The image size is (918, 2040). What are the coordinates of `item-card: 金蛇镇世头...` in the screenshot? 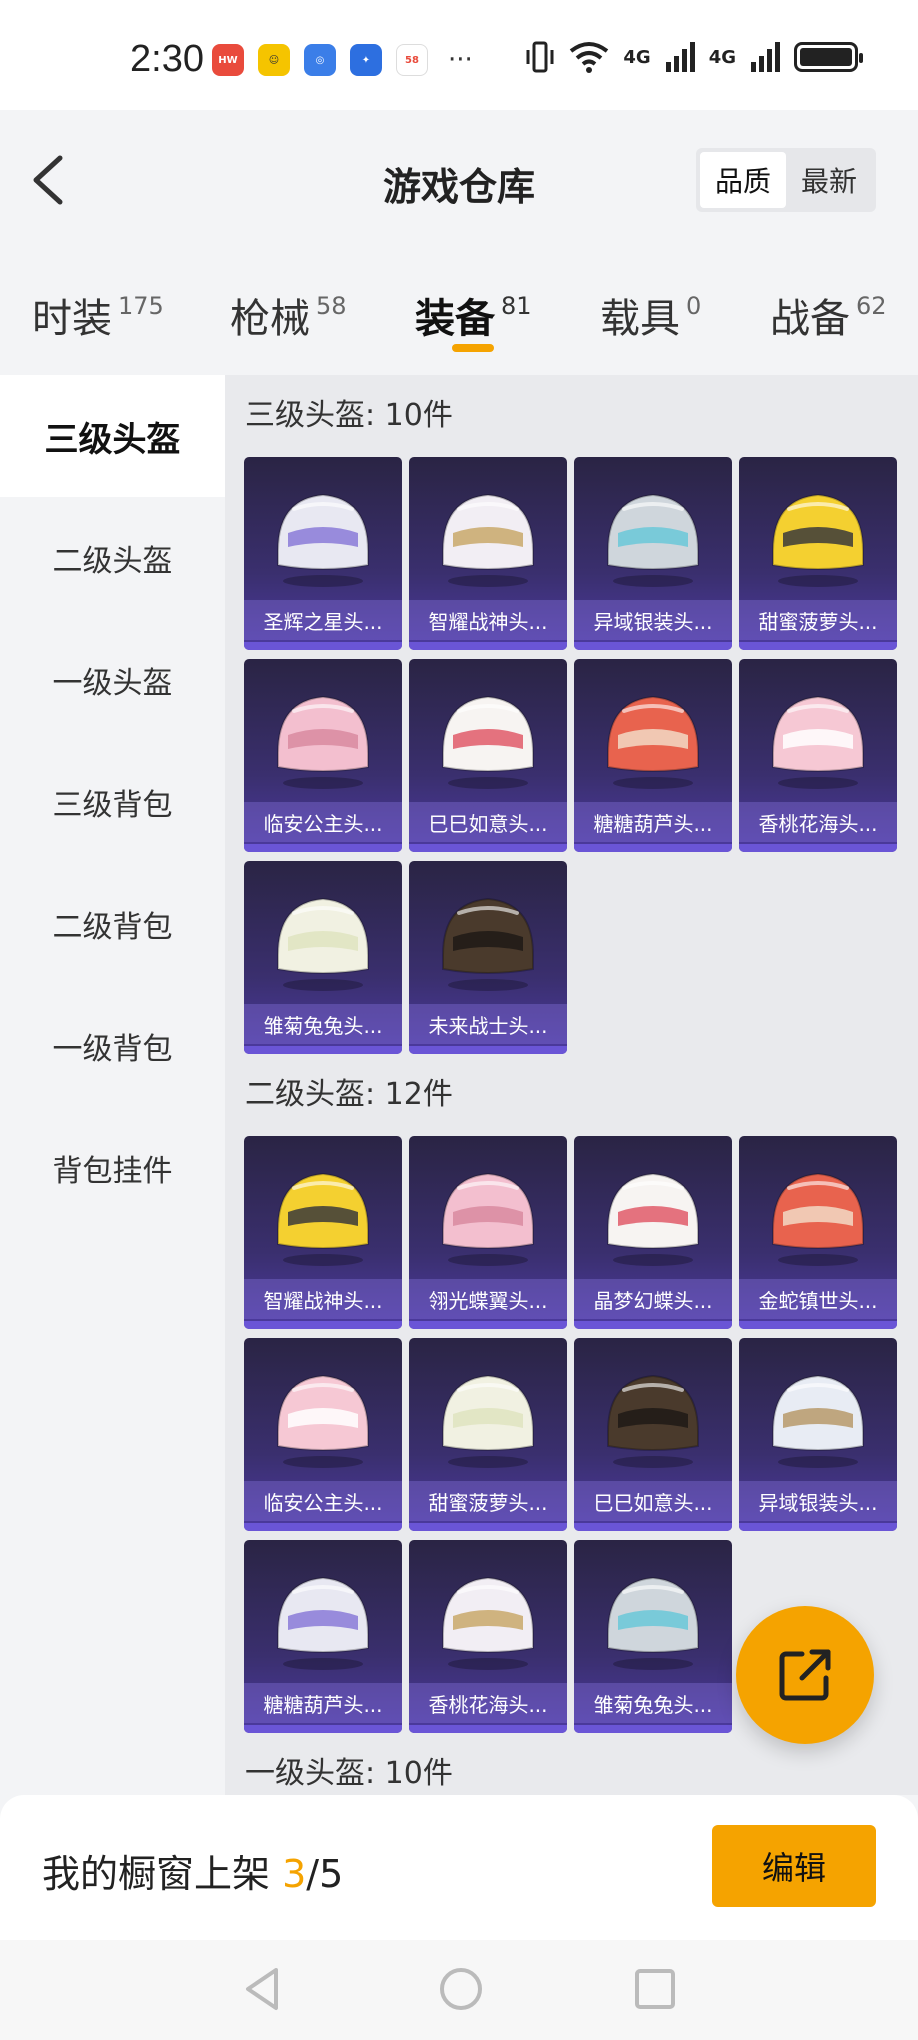 It's located at (818, 1232).